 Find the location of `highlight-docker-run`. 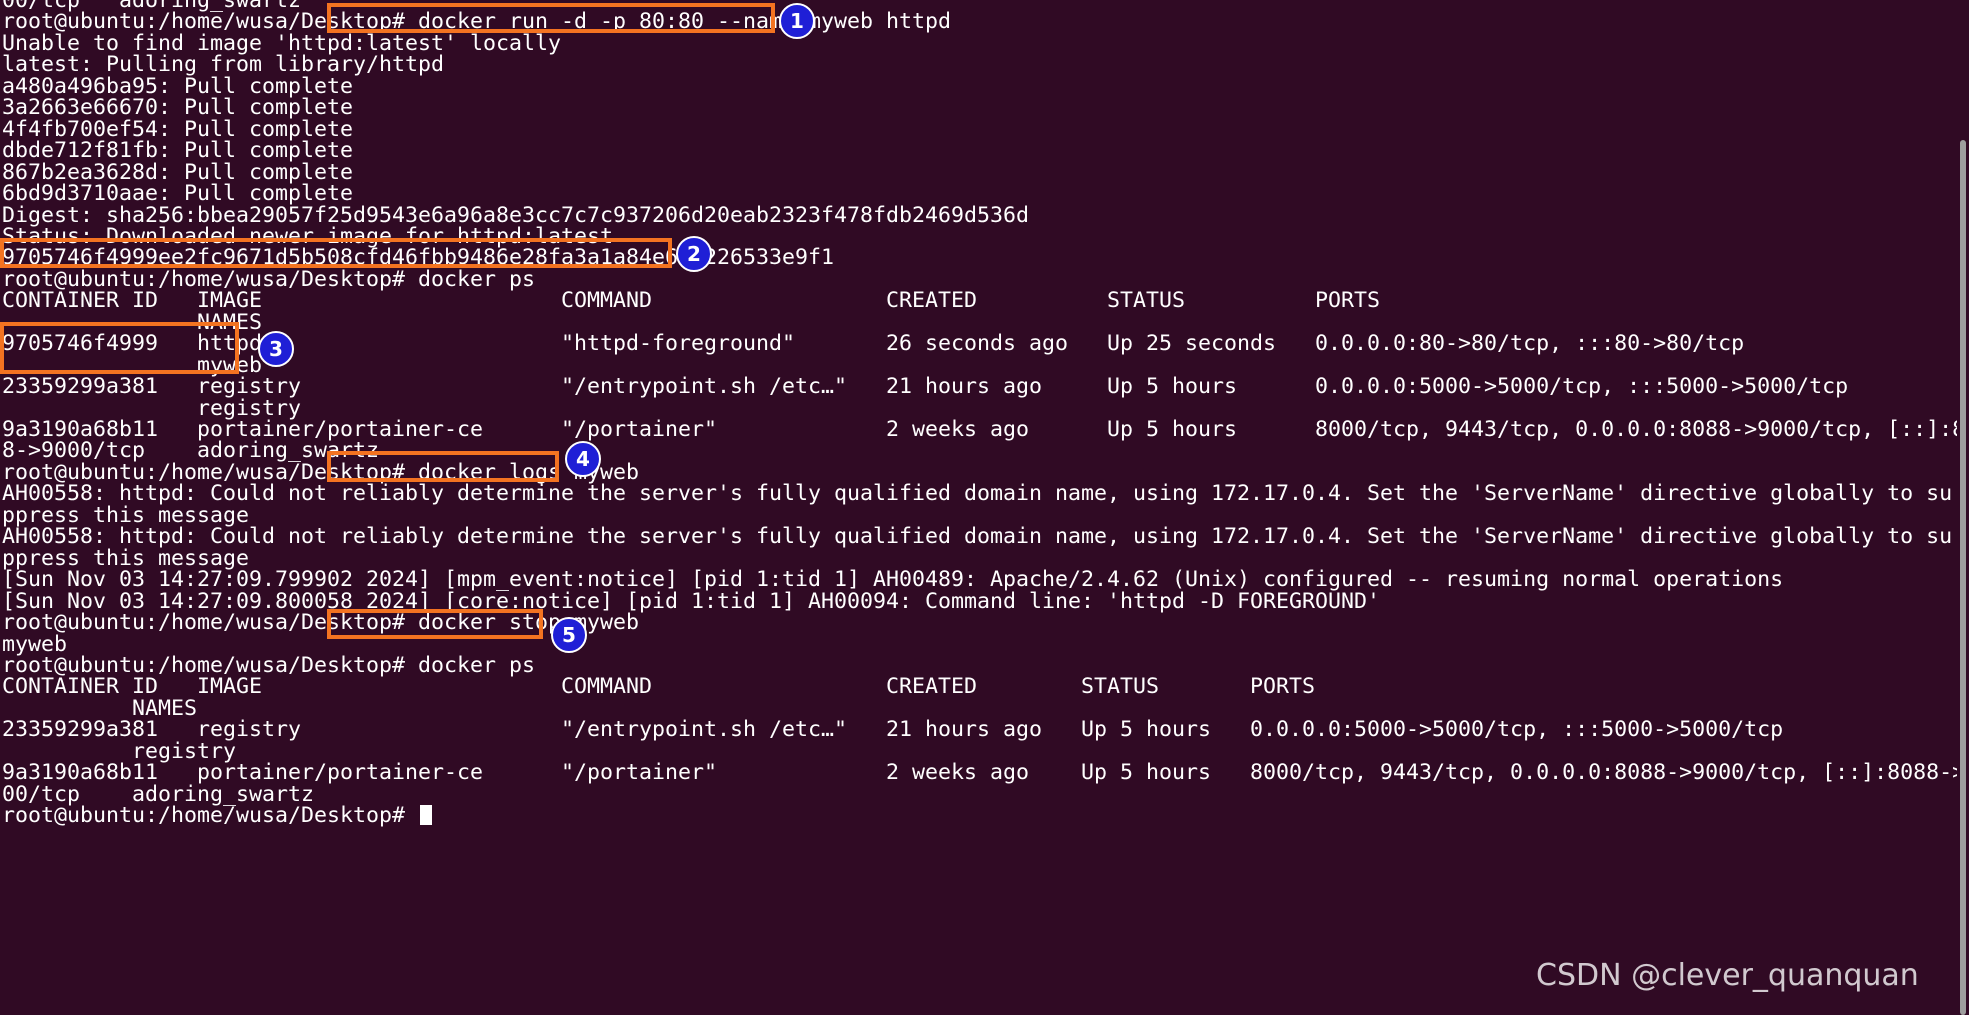

highlight-docker-run is located at coordinates (551, 18).